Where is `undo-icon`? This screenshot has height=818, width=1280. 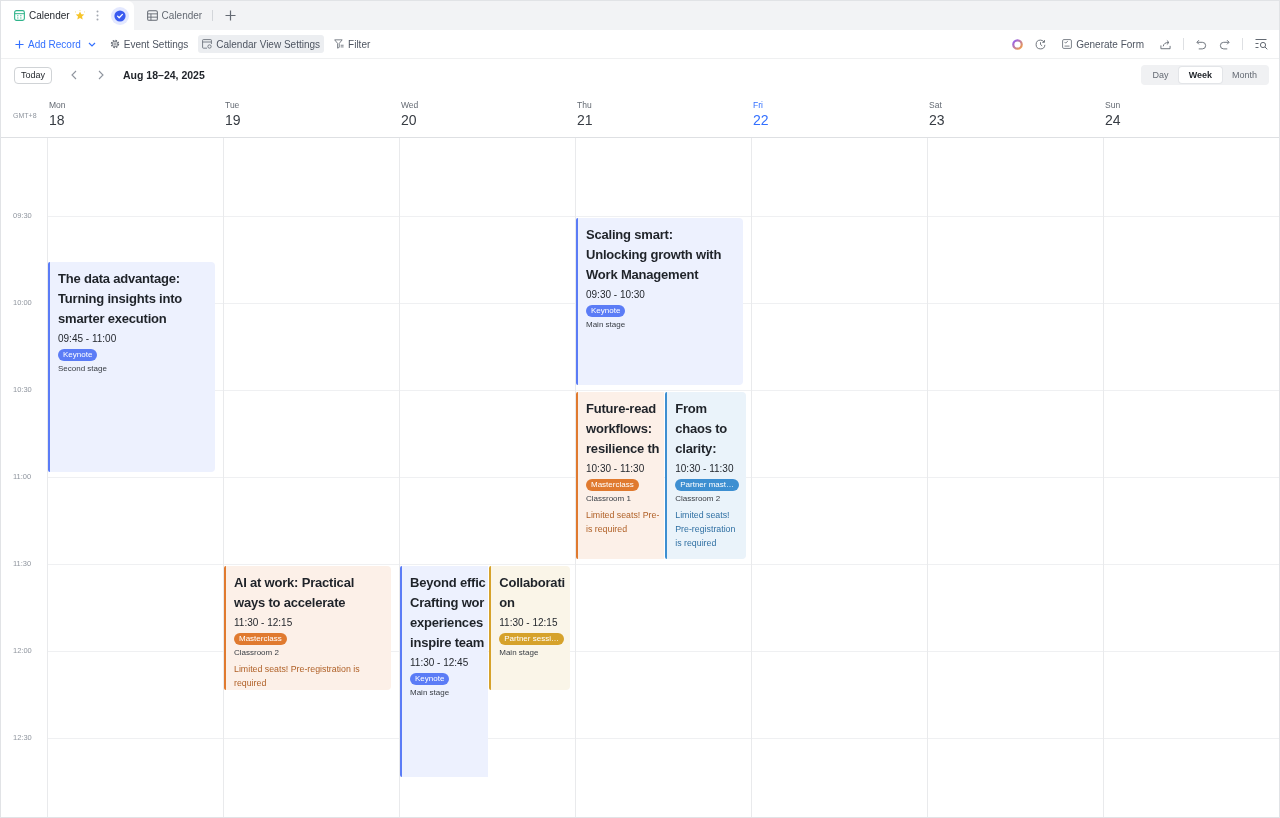
undo-icon is located at coordinates (1201, 44).